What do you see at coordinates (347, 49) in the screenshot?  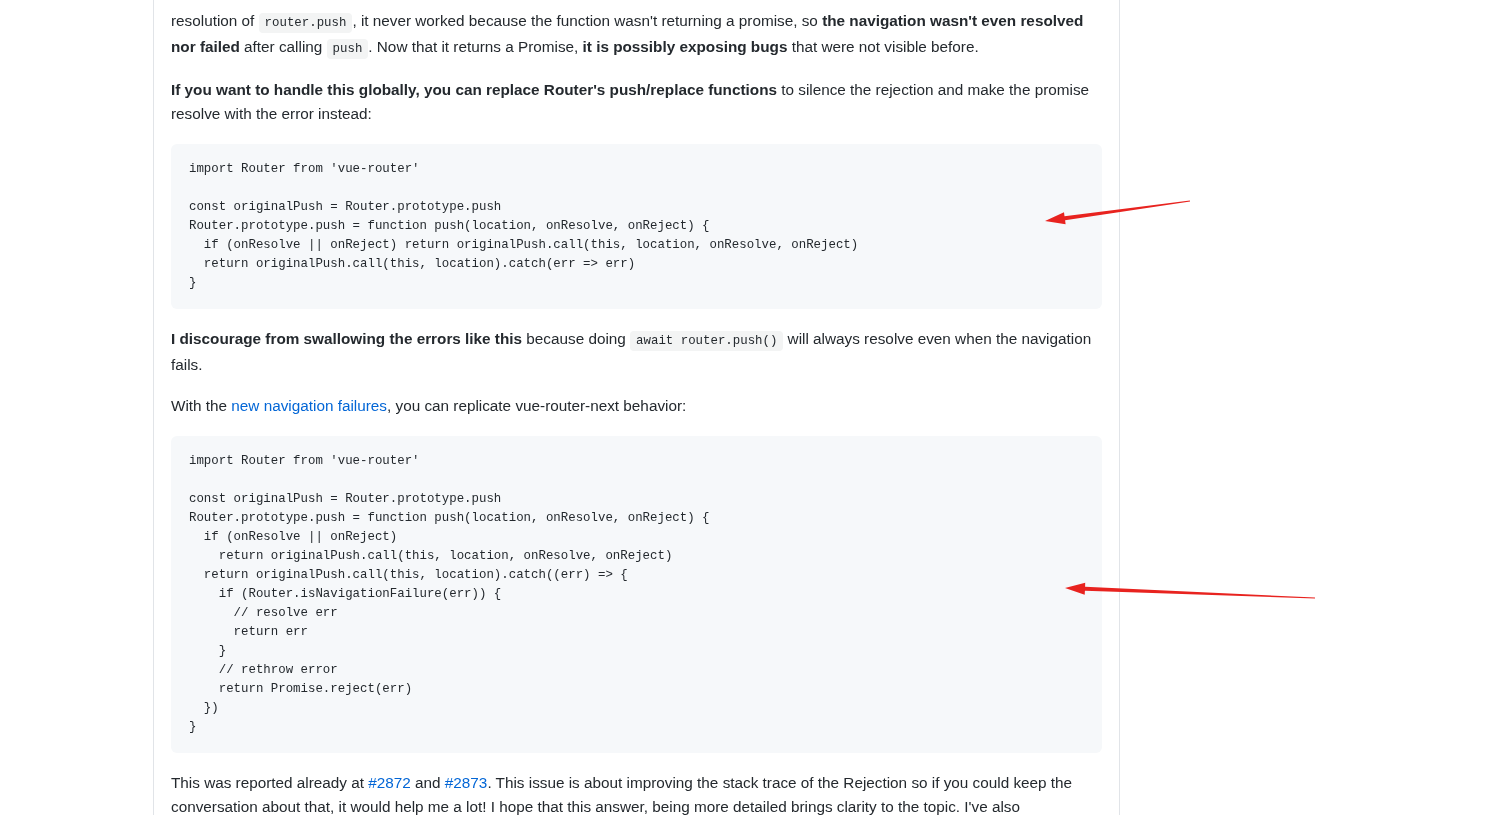 I see `inline-code: push` at bounding box center [347, 49].